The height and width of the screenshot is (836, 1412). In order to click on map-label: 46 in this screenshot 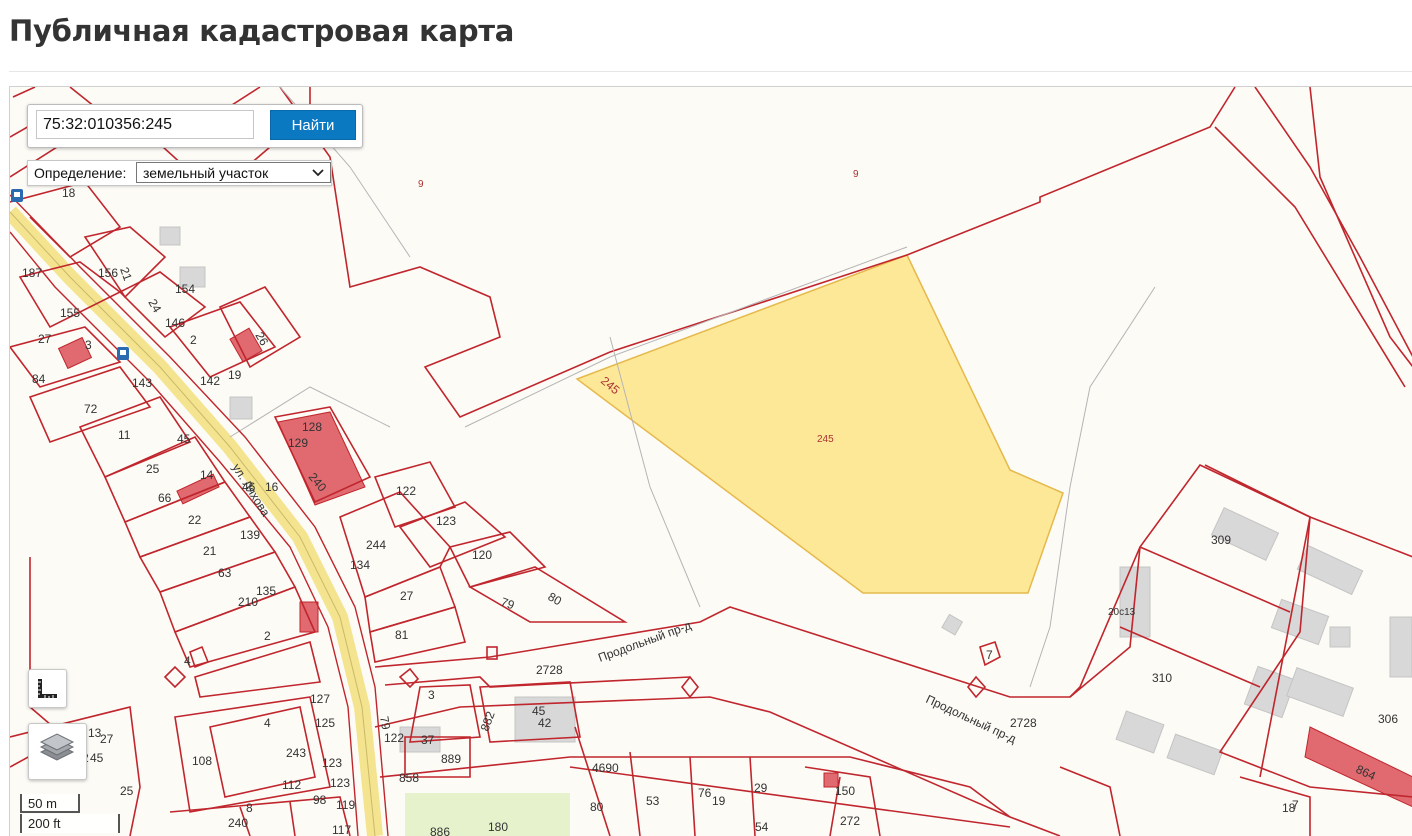, I will do `click(249, 487)`.